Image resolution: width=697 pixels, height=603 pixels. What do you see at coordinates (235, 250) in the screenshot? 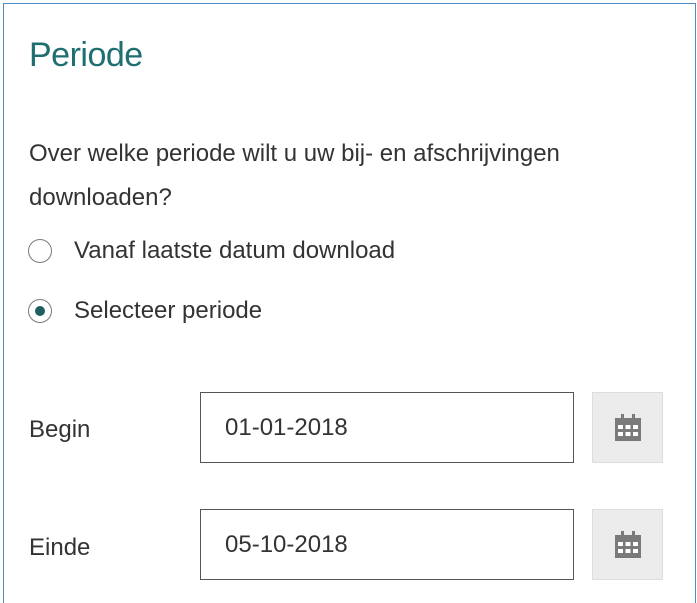
I see `radio-option-label: Vanaf laatste datum download` at bounding box center [235, 250].